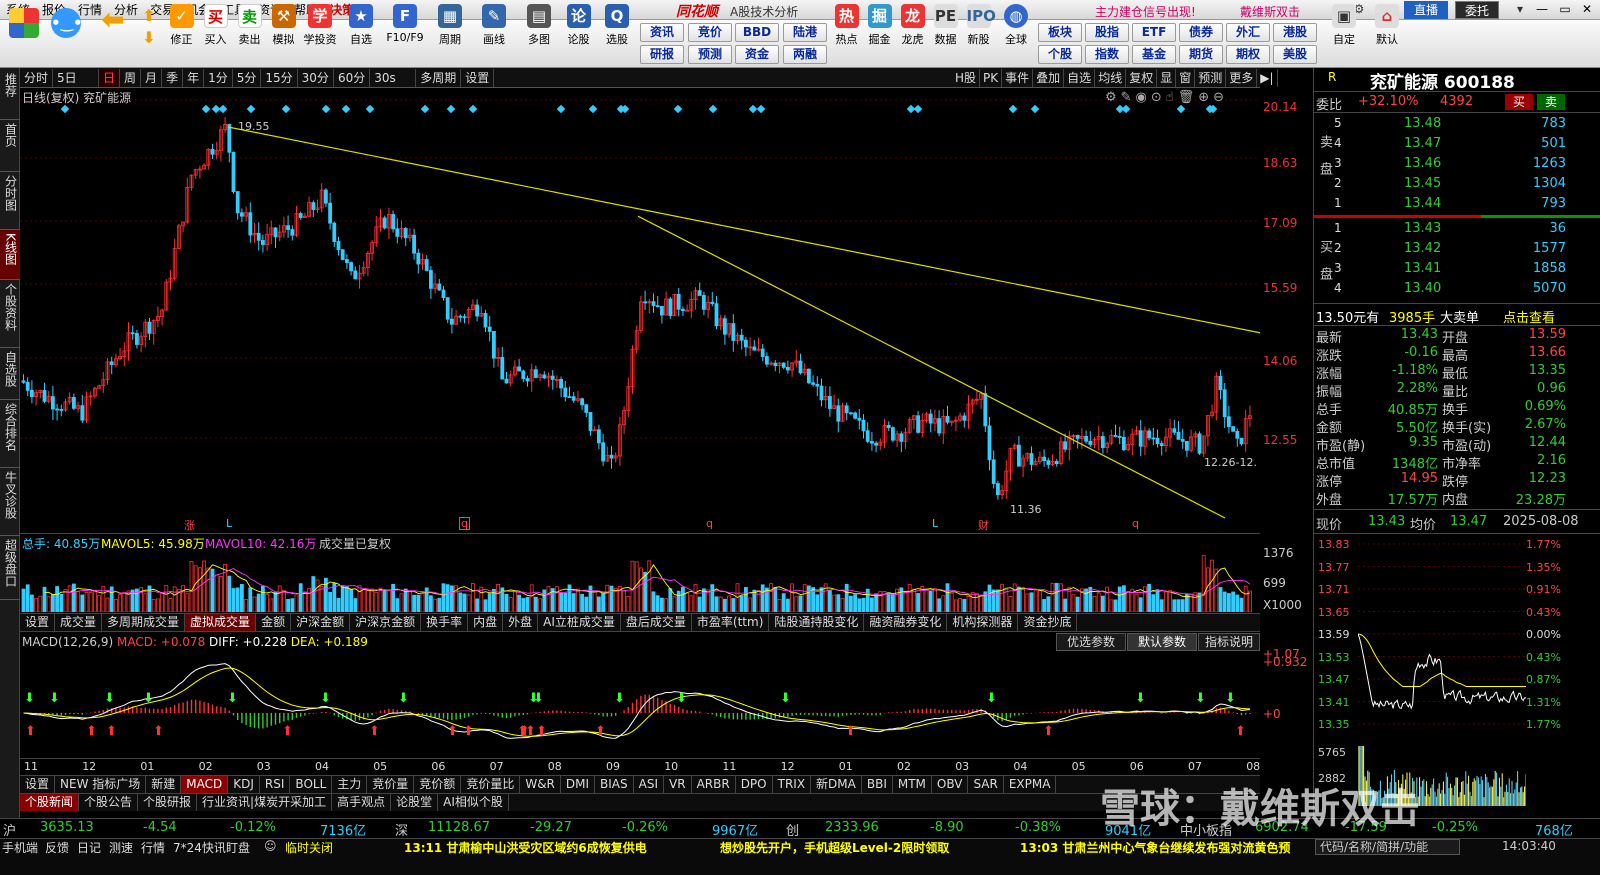 This screenshot has height=875, width=1600. Describe the element at coordinates (415, 802) in the screenshot. I see `tab-tabs3-5: 论股堂` at that location.